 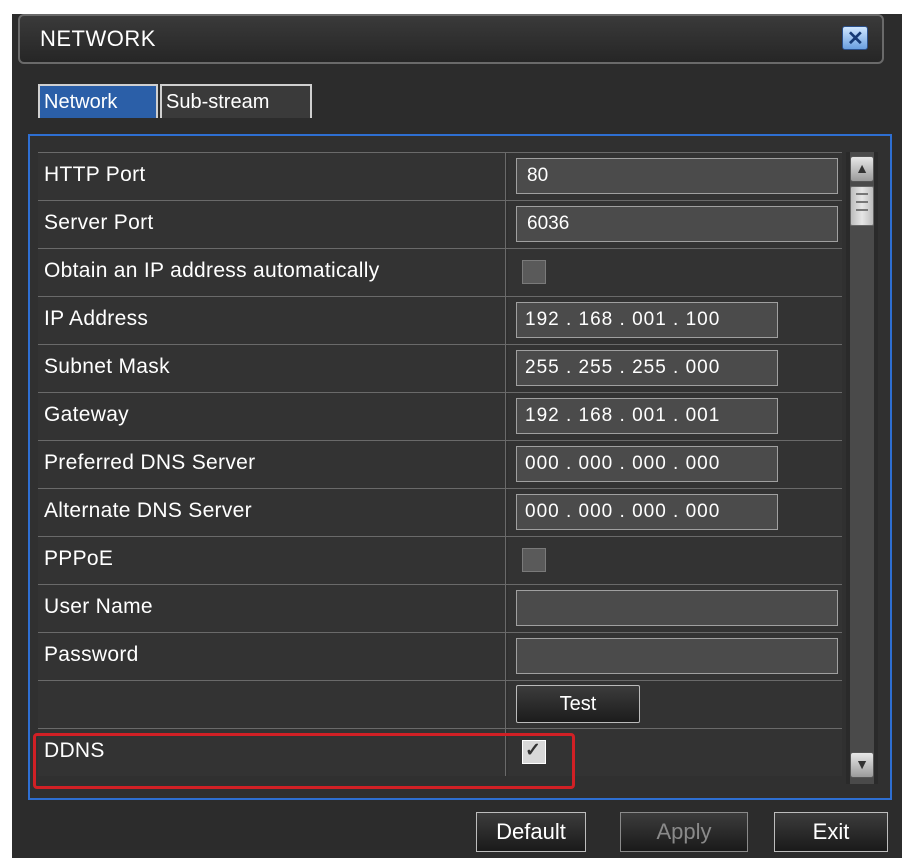 What do you see at coordinates (272, 464) in the screenshot?
I see `setting-label: Preferred DNS Server` at bounding box center [272, 464].